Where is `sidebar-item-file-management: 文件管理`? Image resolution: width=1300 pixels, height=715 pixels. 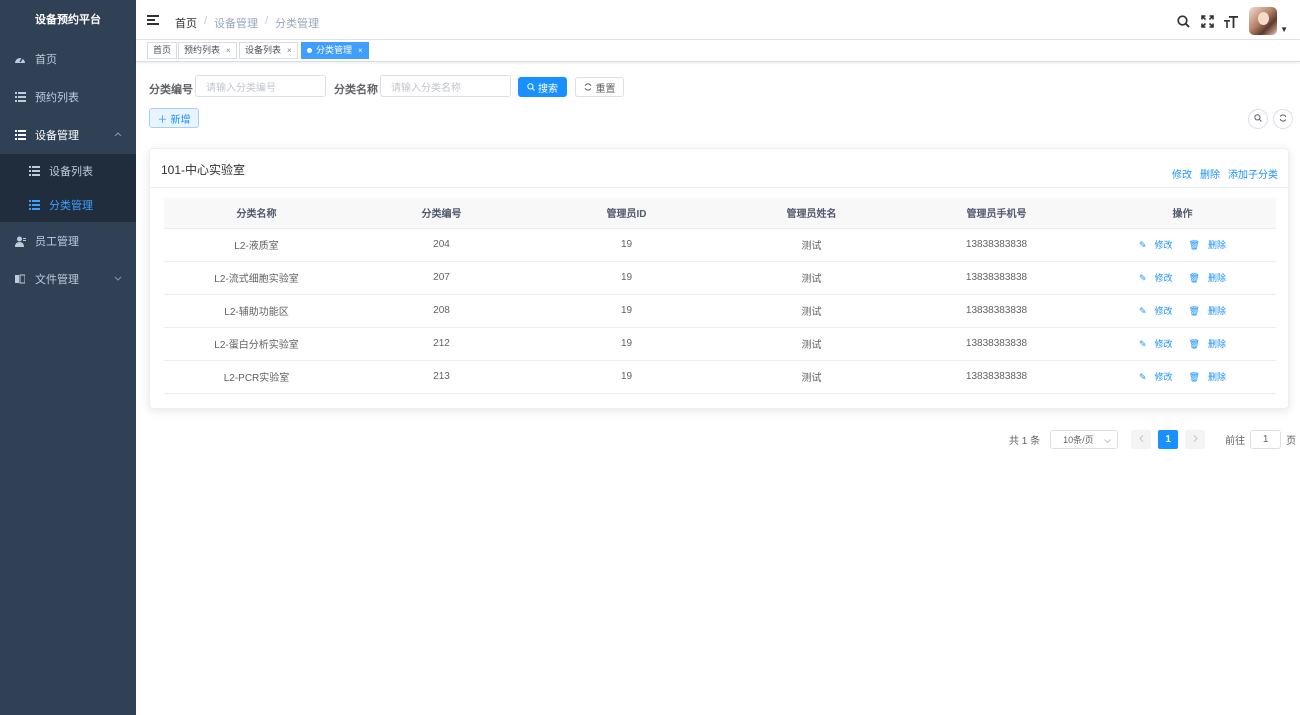
sidebar-item-file-management: 文件管理 is located at coordinates (68, 279).